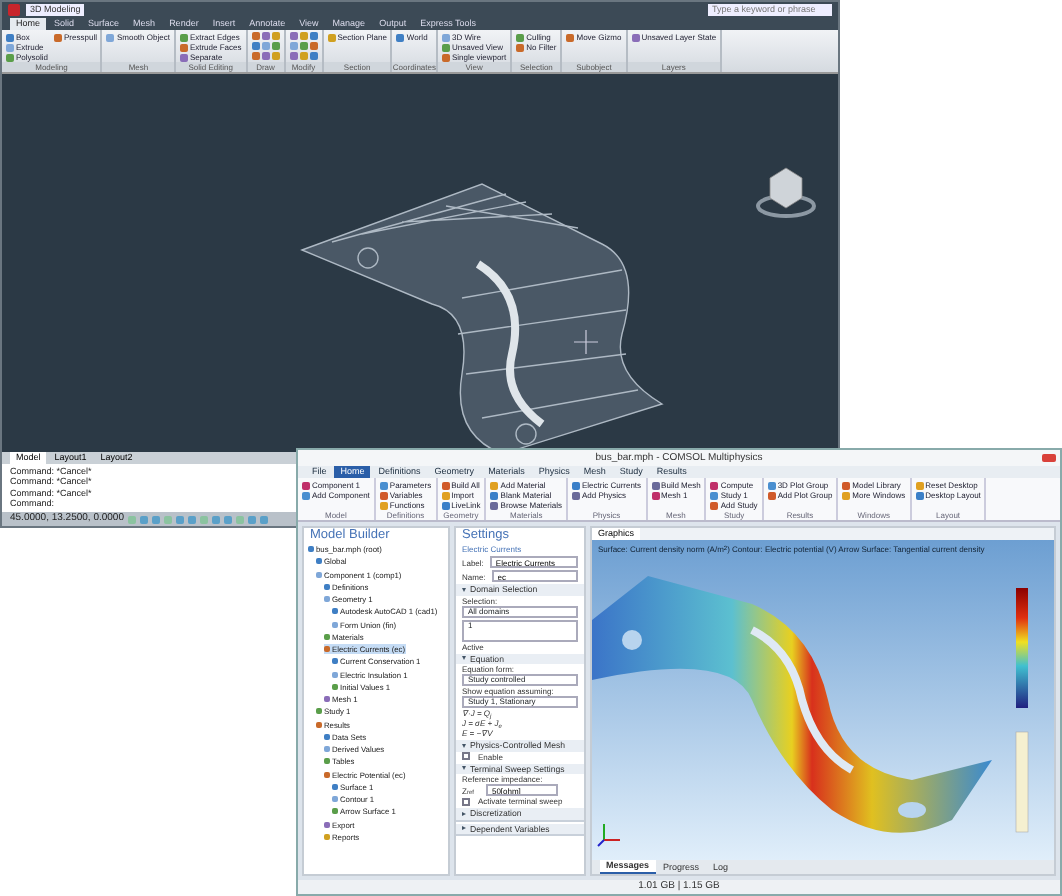 The width and height of the screenshot is (1062, 896). What do you see at coordinates (586, 342) in the screenshot?
I see `crosshair-icon` at bounding box center [586, 342].